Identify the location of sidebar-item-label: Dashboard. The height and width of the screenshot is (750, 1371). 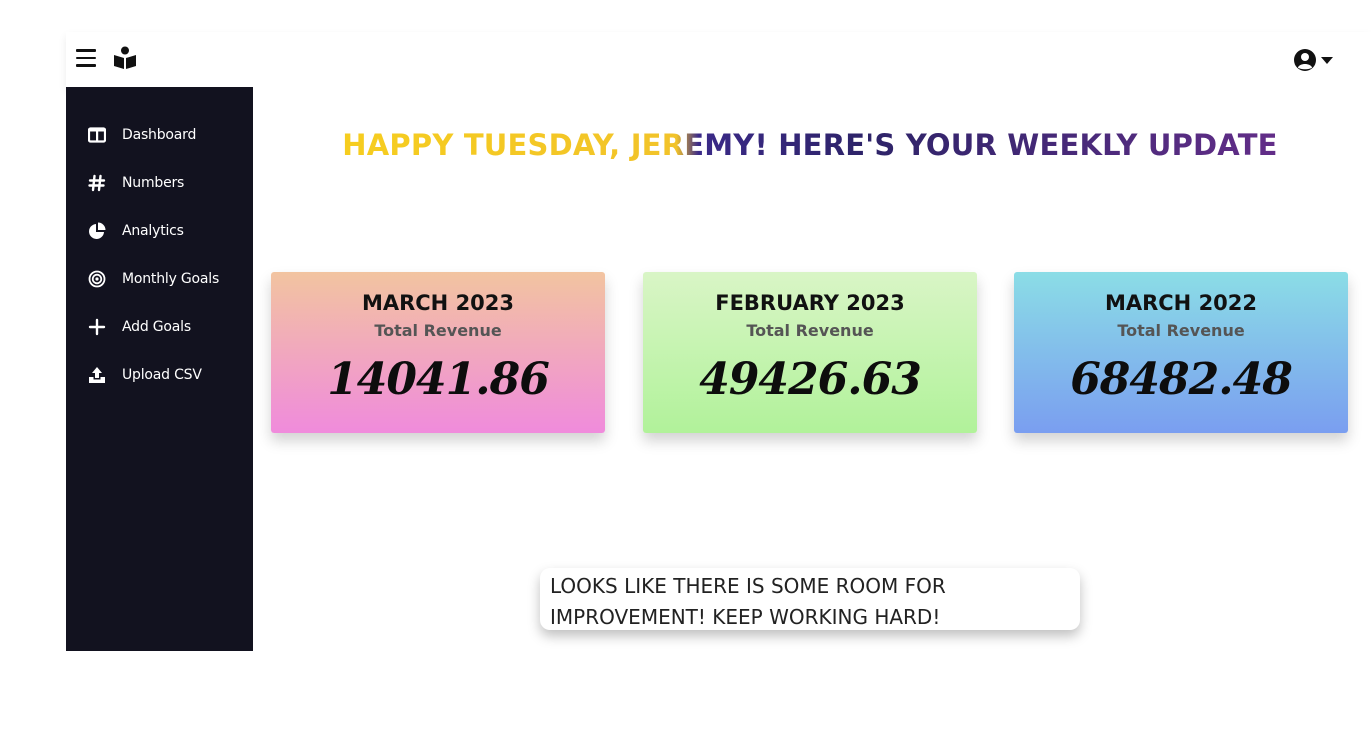
(159, 135).